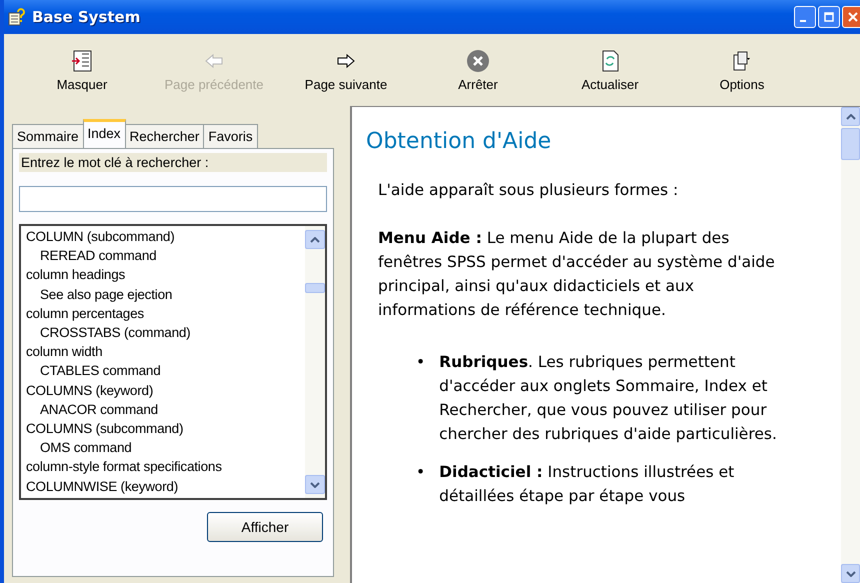 Image resolution: width=860 pixels, height=583 pixels. I want to click on index-entry: column headings, so click(163, 275).